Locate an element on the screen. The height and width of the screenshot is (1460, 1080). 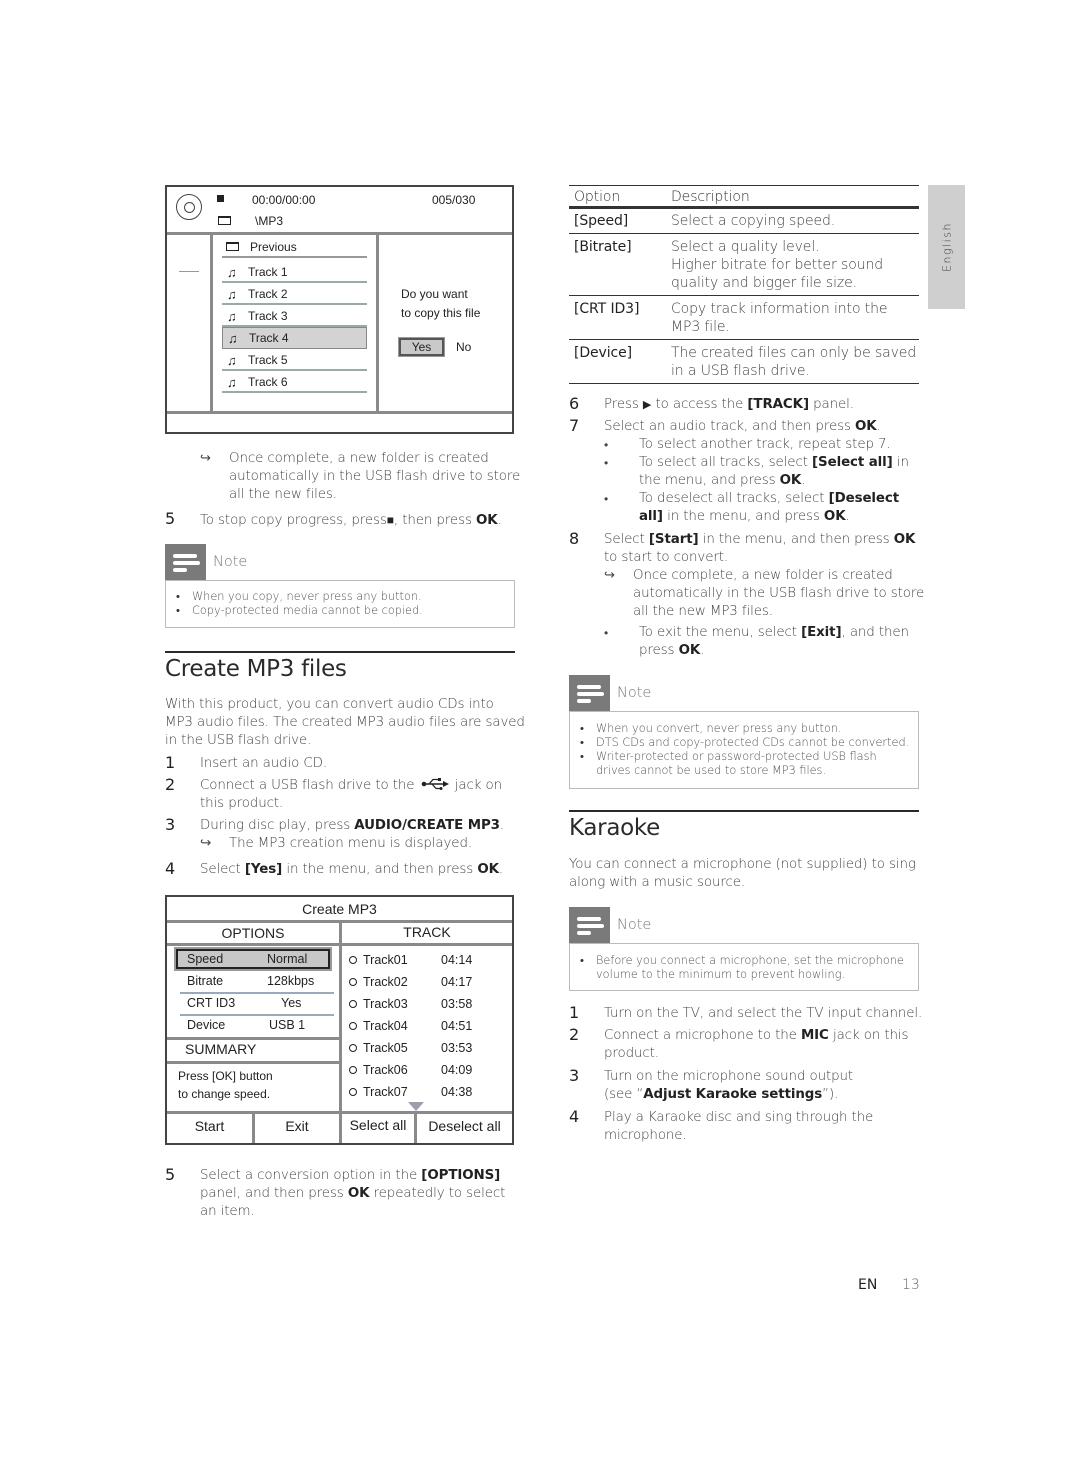
start-button: Start is located at coordinates (209, 1126).